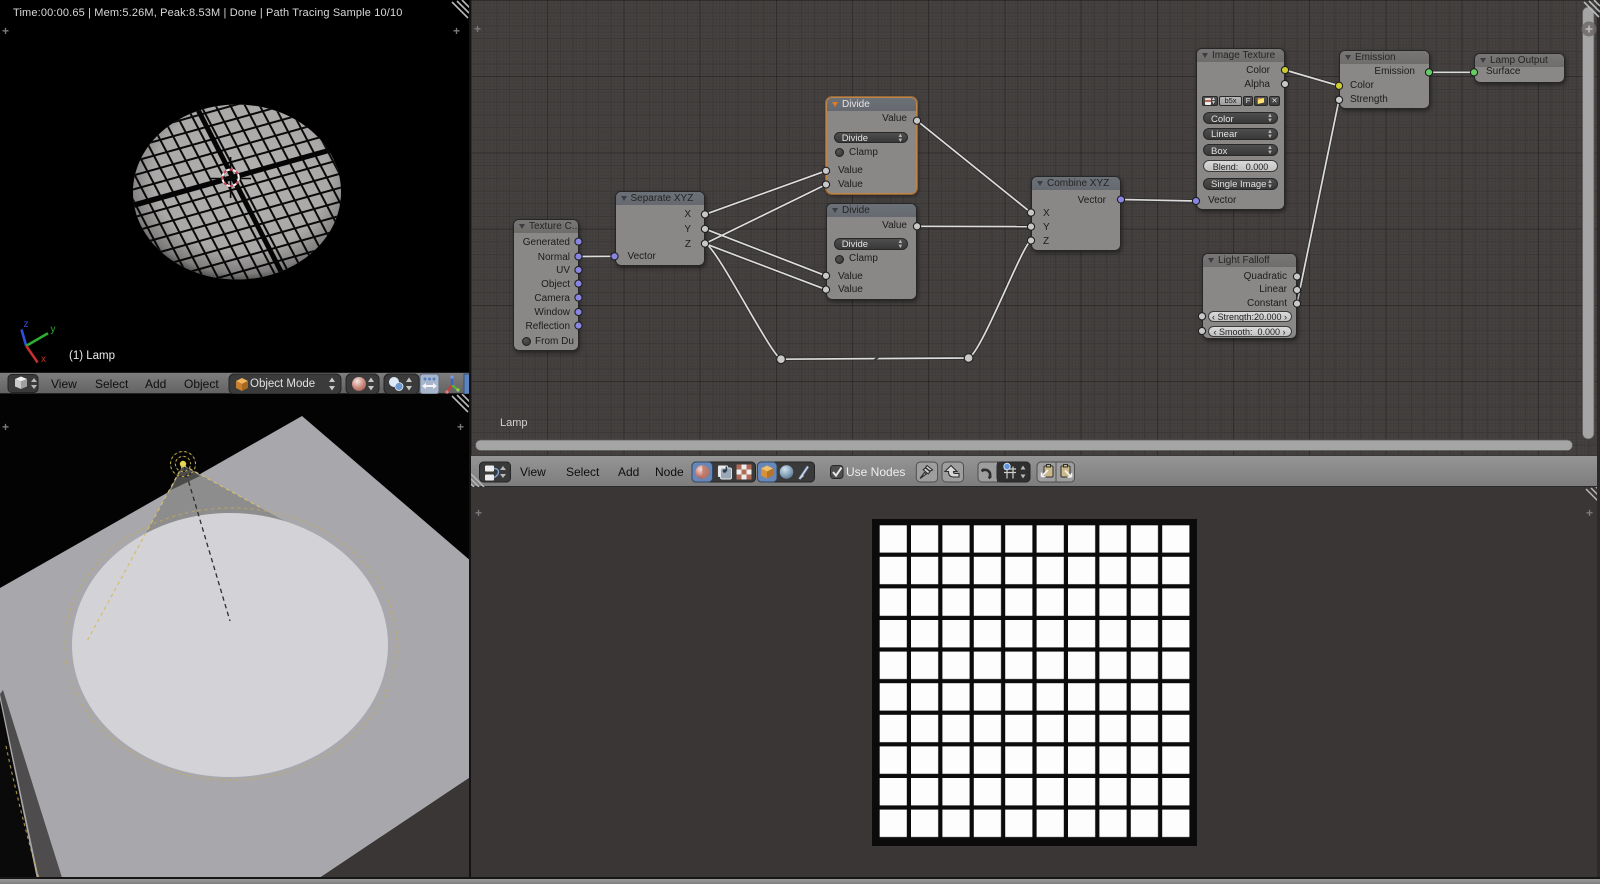 This screenshot has width=1600, height=884. I want to click on svg-text: x, so click(43, 359).